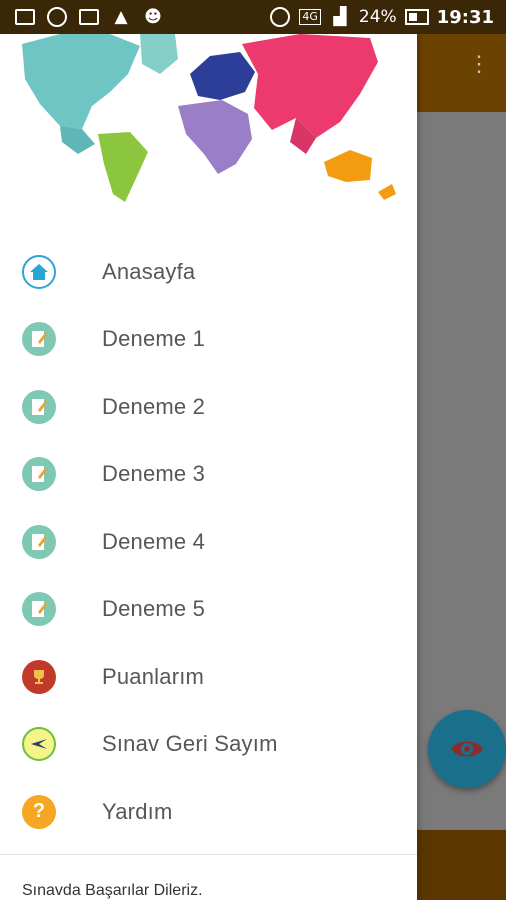 The height and width of the screenshot is (900, 506). What do you see at coordinates (154, 474) in the screenshot?
I see `menu-item-label: Deneme 3` at bounding box center [154, 474].